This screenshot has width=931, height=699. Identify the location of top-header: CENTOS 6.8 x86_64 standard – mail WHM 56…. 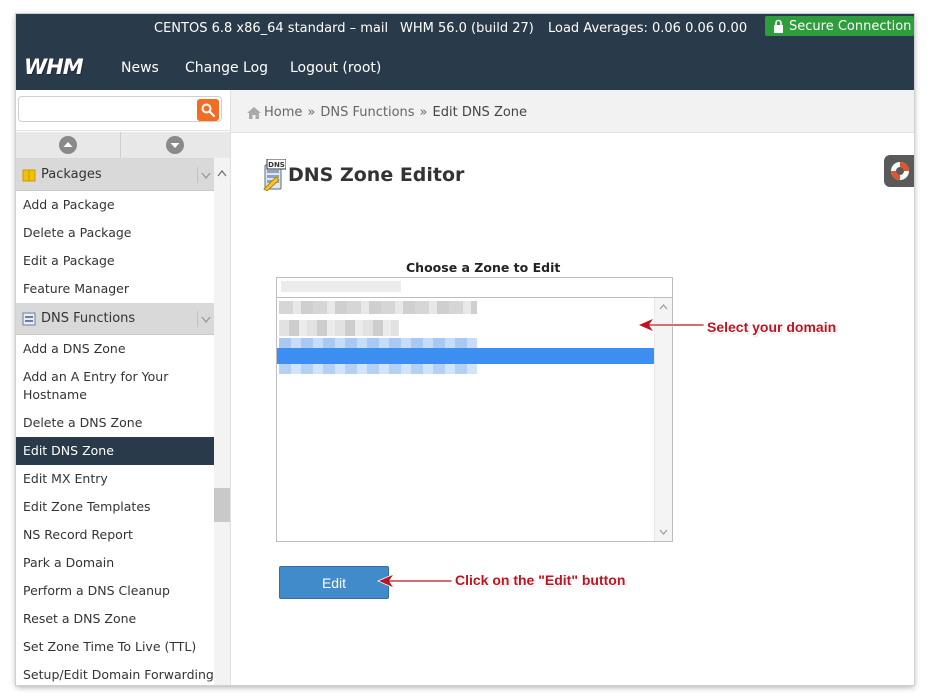
(465, 52).